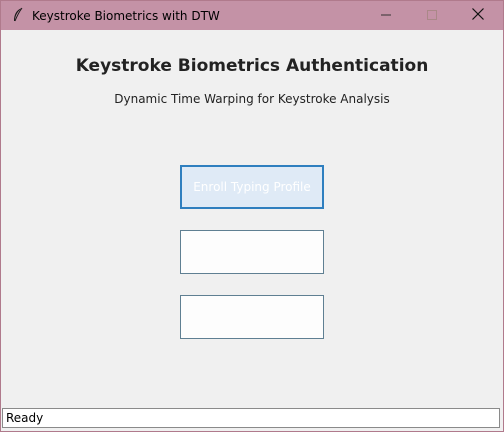 The height and width of the screenshot is (432, 504). I want to click on close-button, so click(478, 15).